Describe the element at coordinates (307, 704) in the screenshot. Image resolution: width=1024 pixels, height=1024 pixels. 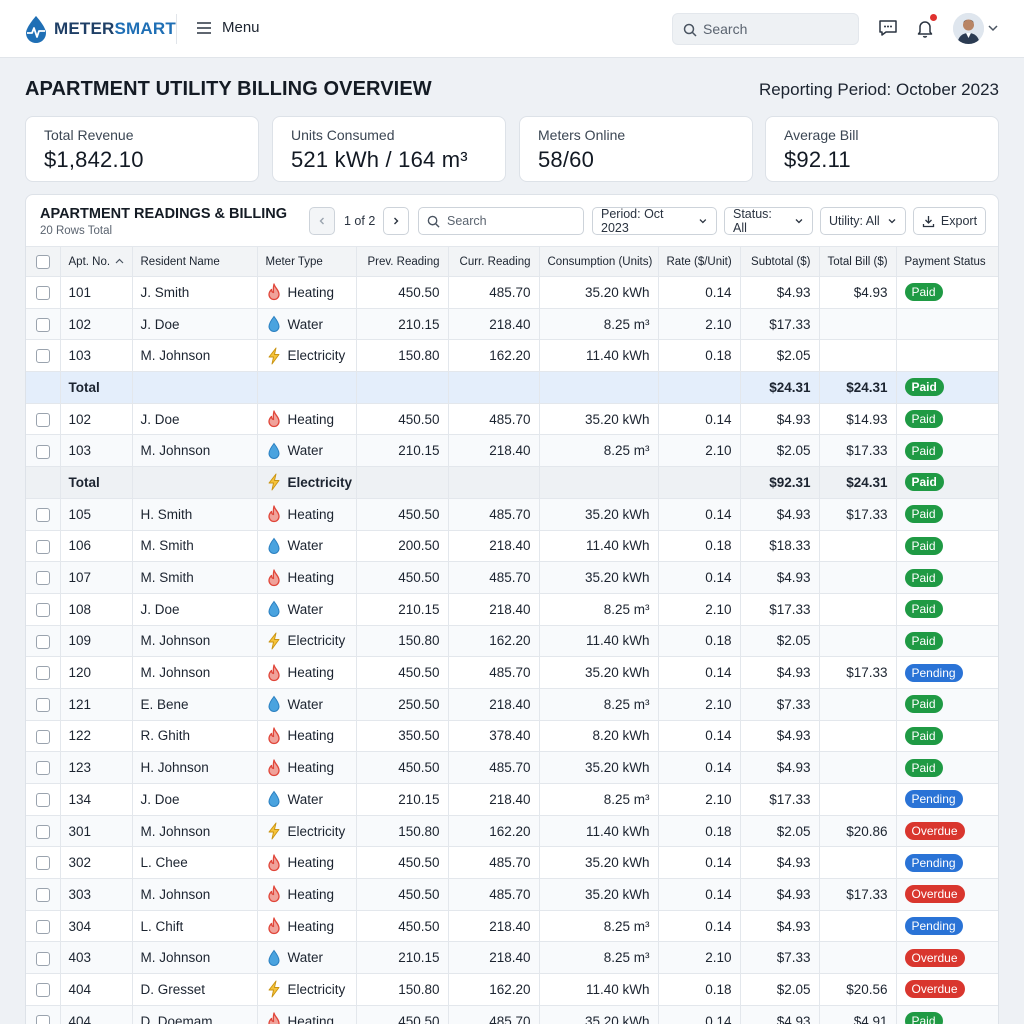
I see `meter-type-cell: Water` at that location.